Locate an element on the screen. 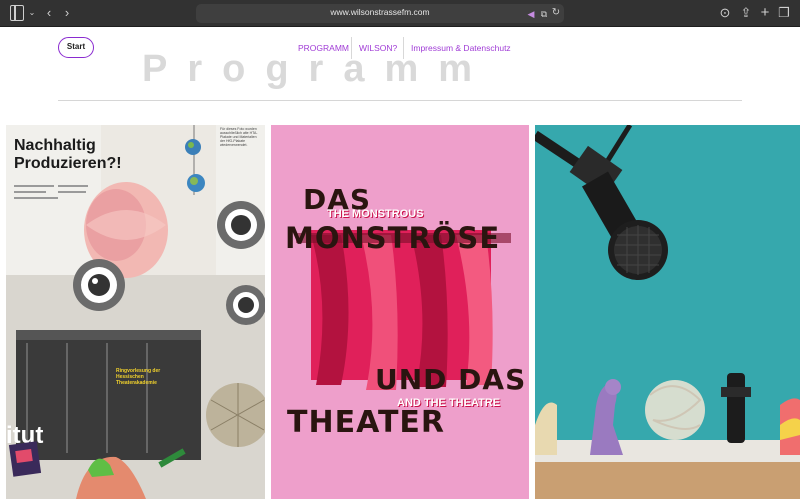 This screenshot has height=499, width=800. poster-text-und-das: UND DAS is located at coordinates (451, 379).